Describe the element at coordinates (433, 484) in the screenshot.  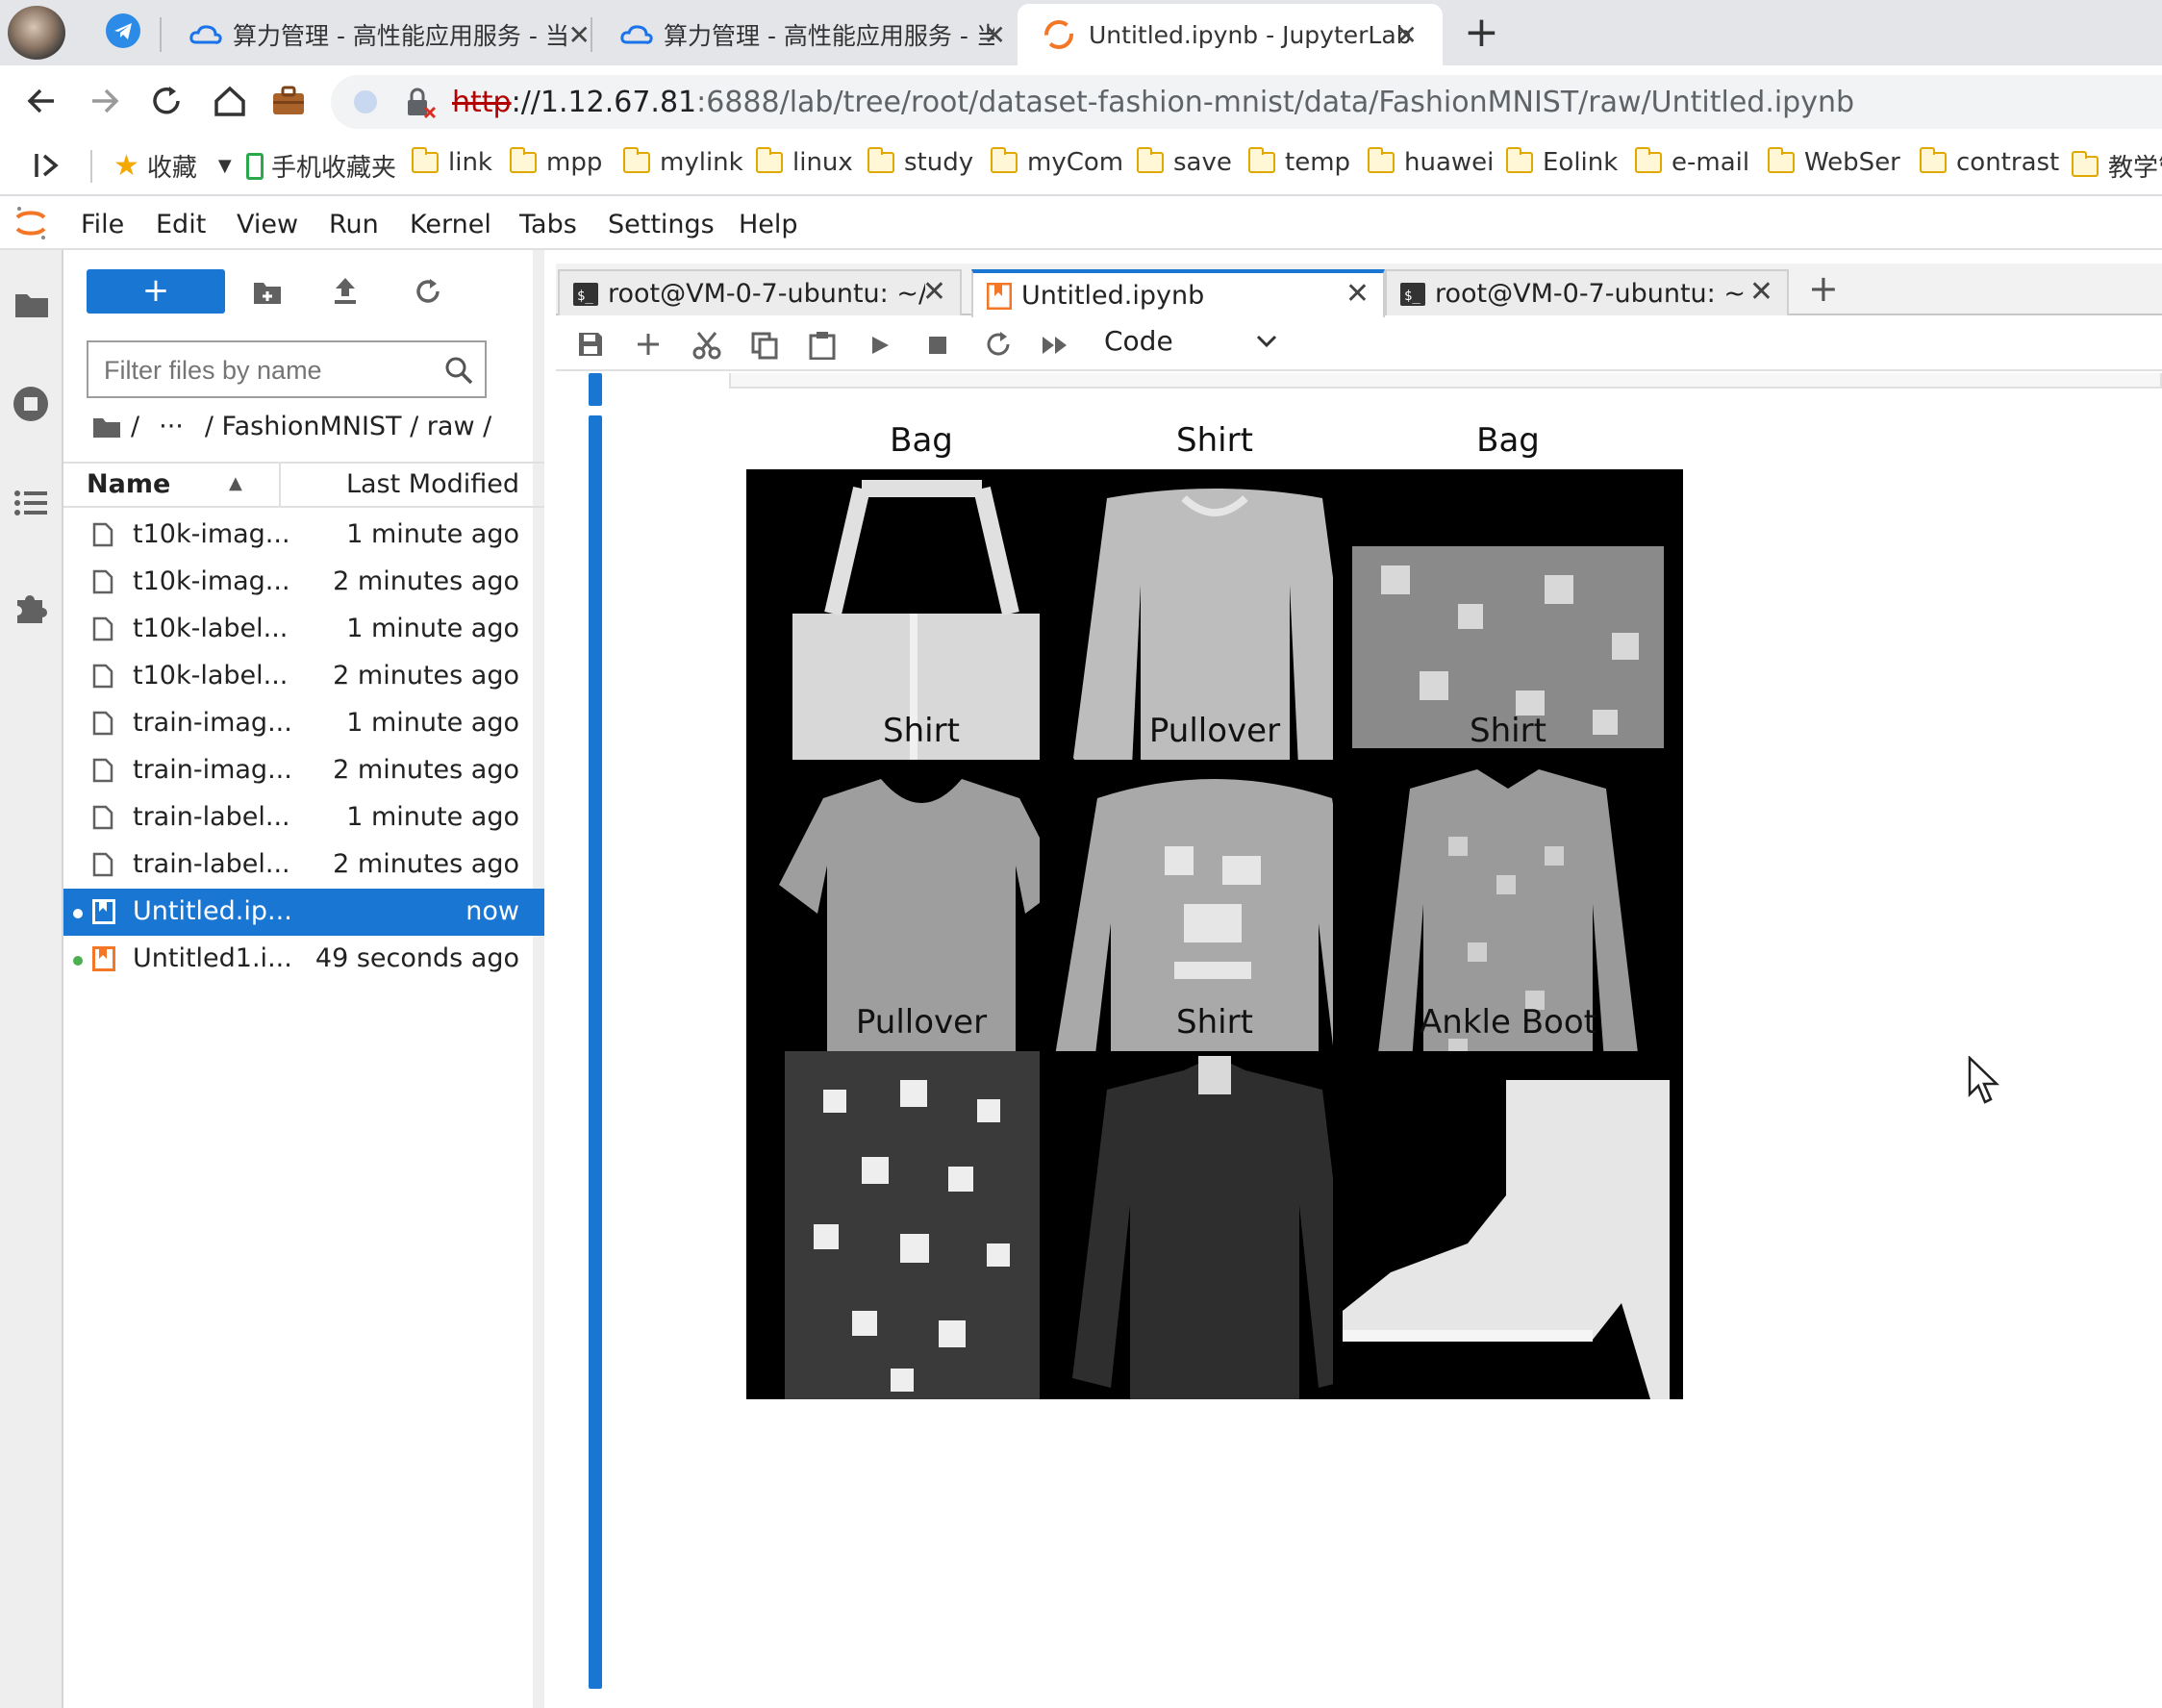
I see `column-modified-header: Last Modified` at that location.